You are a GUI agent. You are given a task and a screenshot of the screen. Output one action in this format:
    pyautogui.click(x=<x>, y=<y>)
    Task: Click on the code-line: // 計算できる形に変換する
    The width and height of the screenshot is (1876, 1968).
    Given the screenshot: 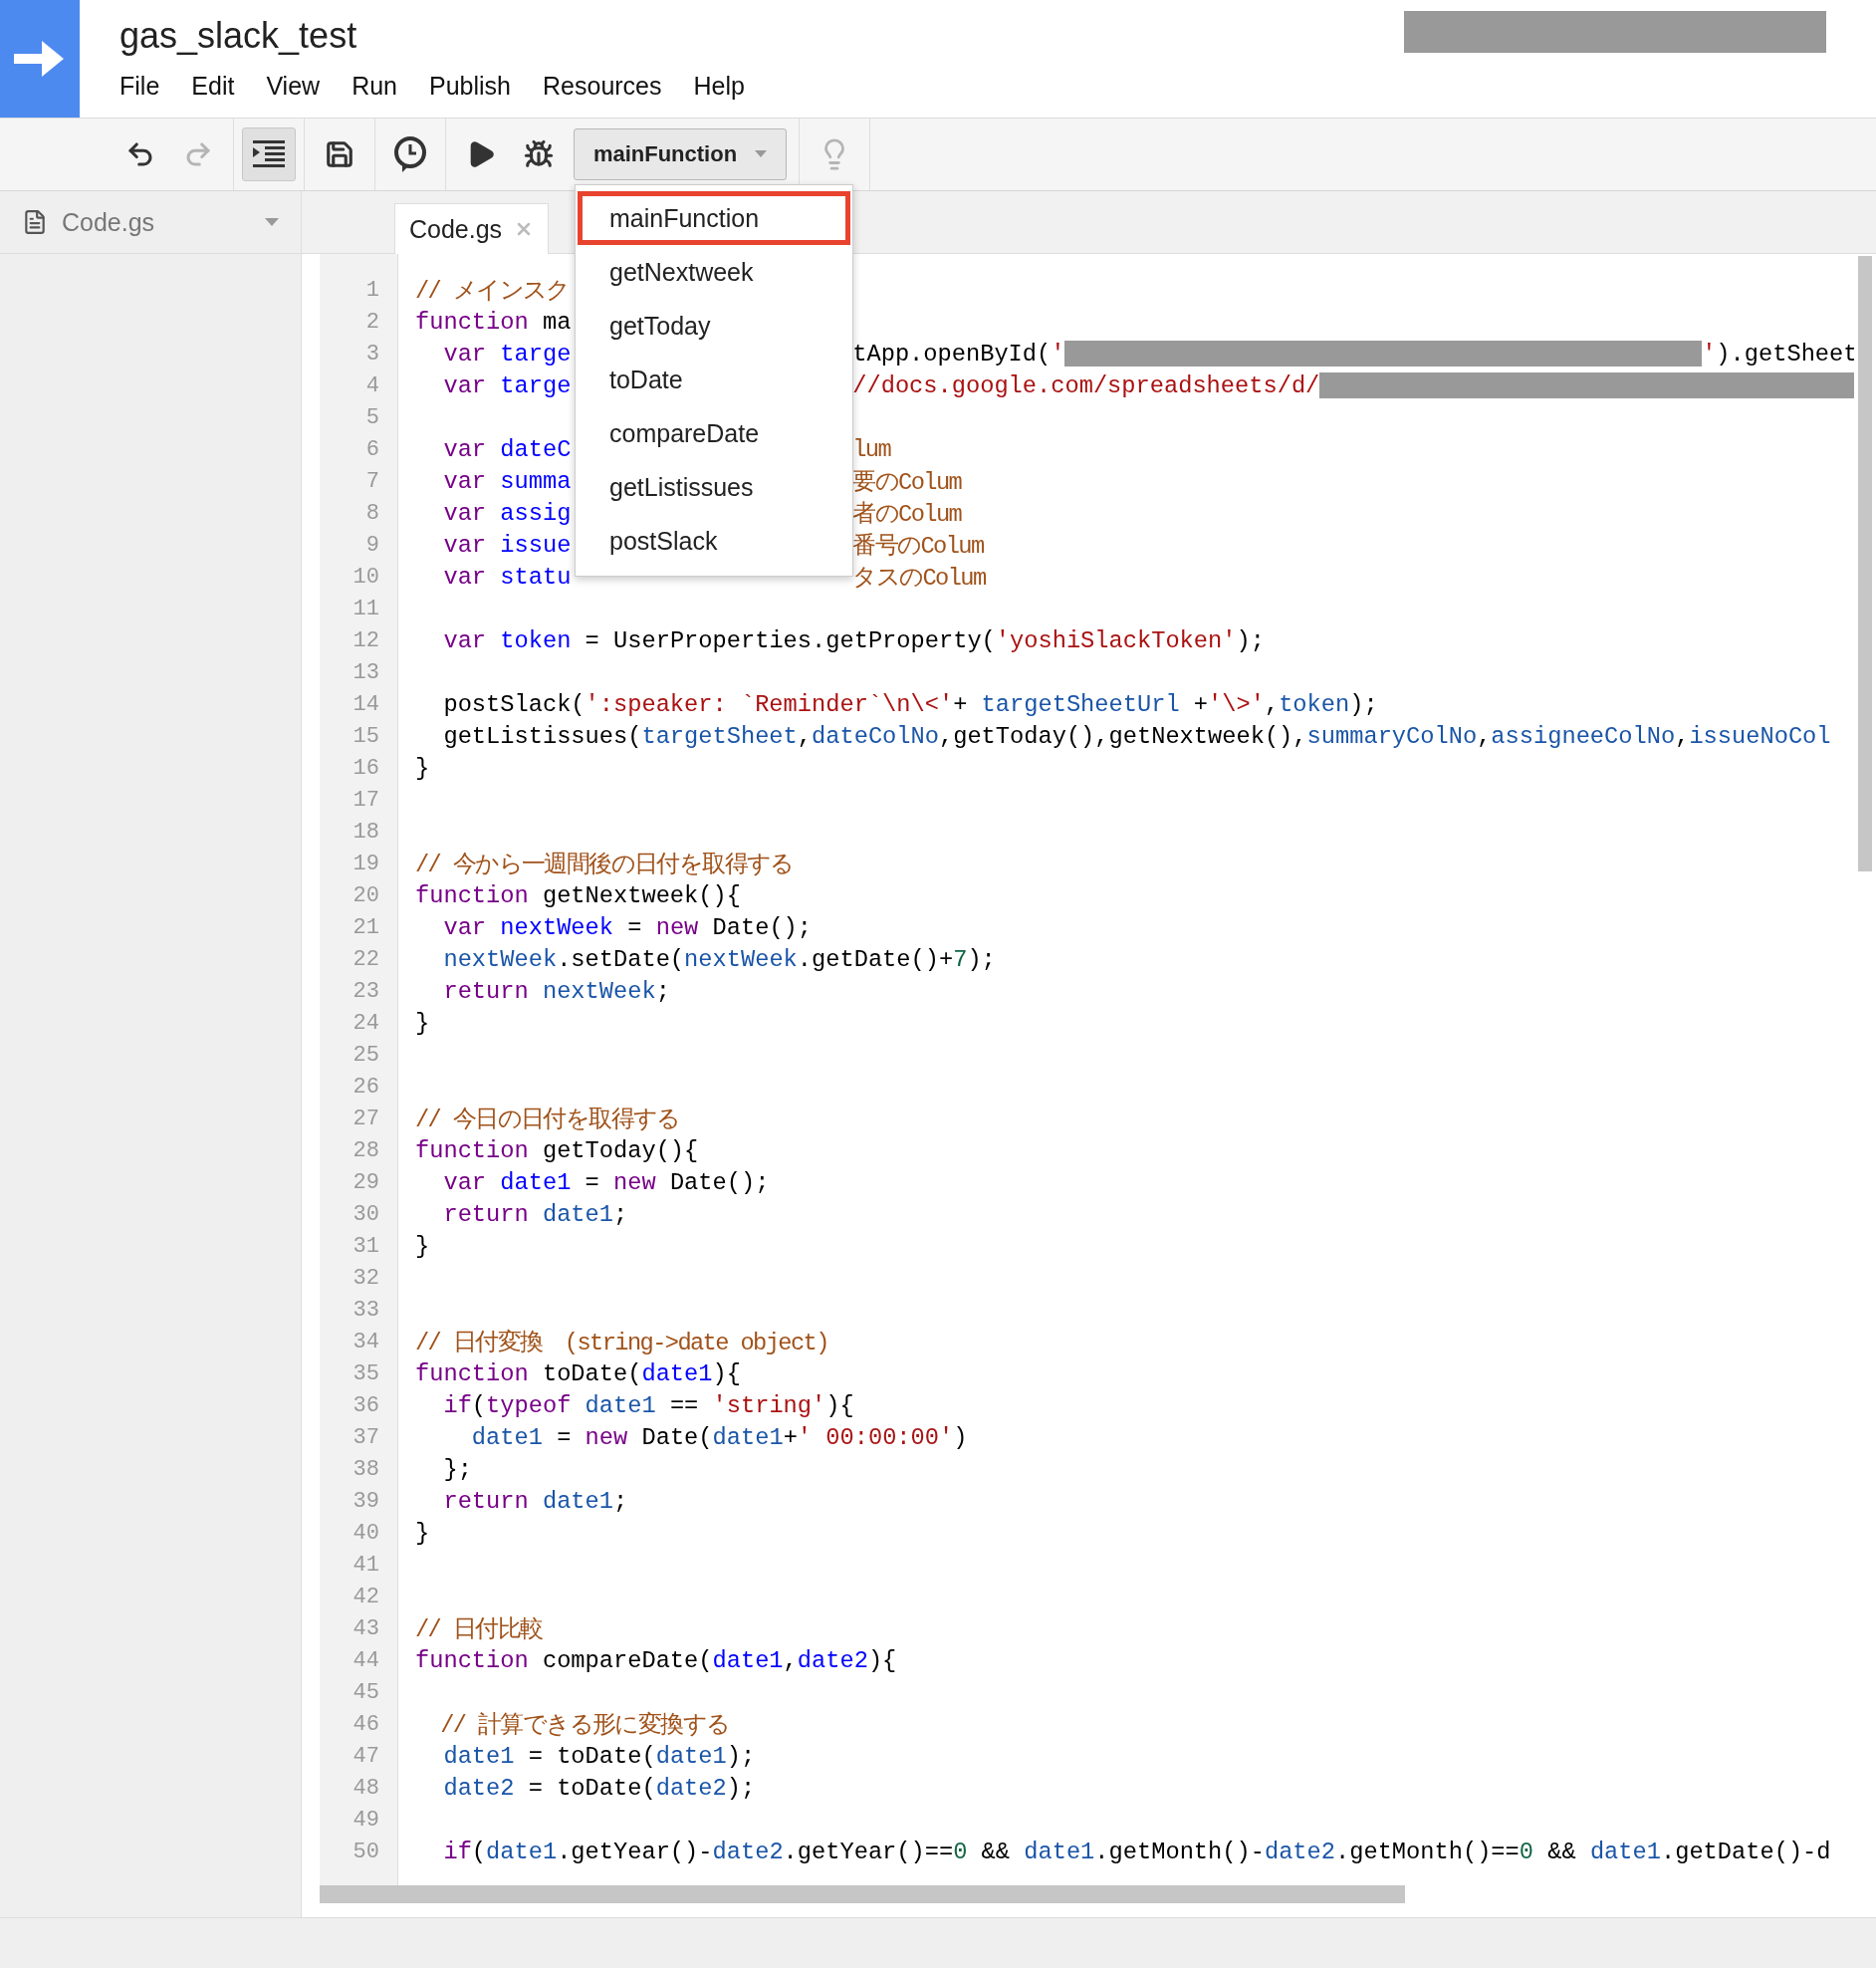 What is the action you would take?
    pyautogui.click(x=584, y=1725)
    